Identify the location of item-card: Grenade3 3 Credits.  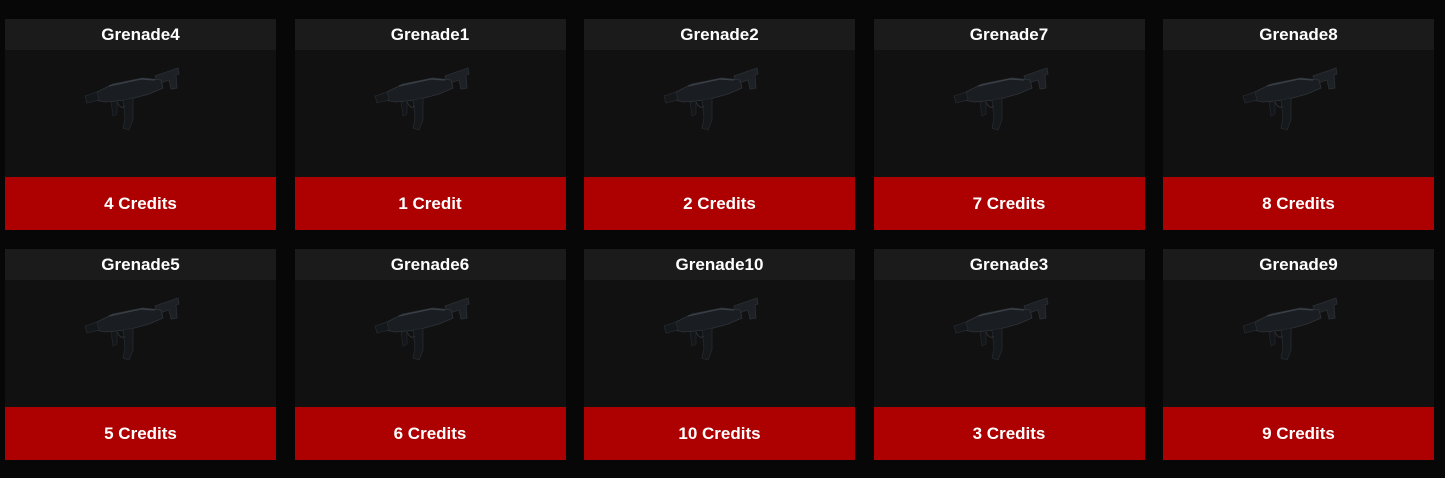
(1009, 354).